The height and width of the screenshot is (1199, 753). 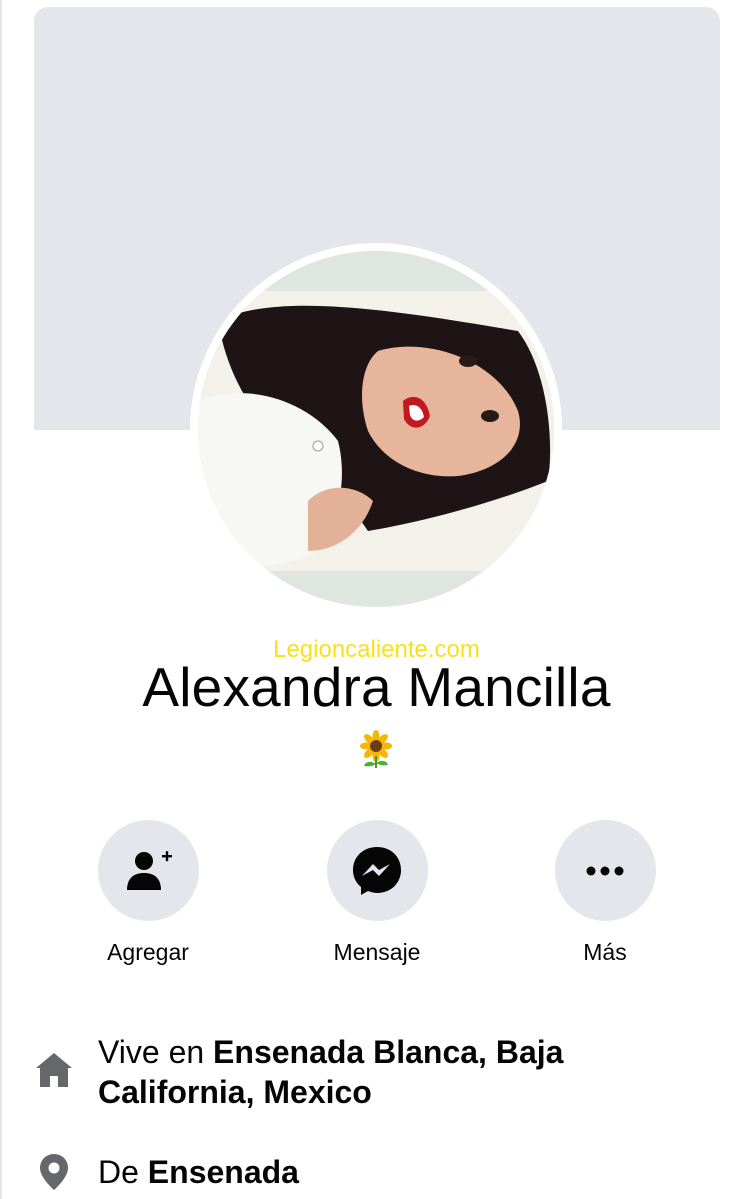 I want to click on more-circle, so click(x=605, y=870).